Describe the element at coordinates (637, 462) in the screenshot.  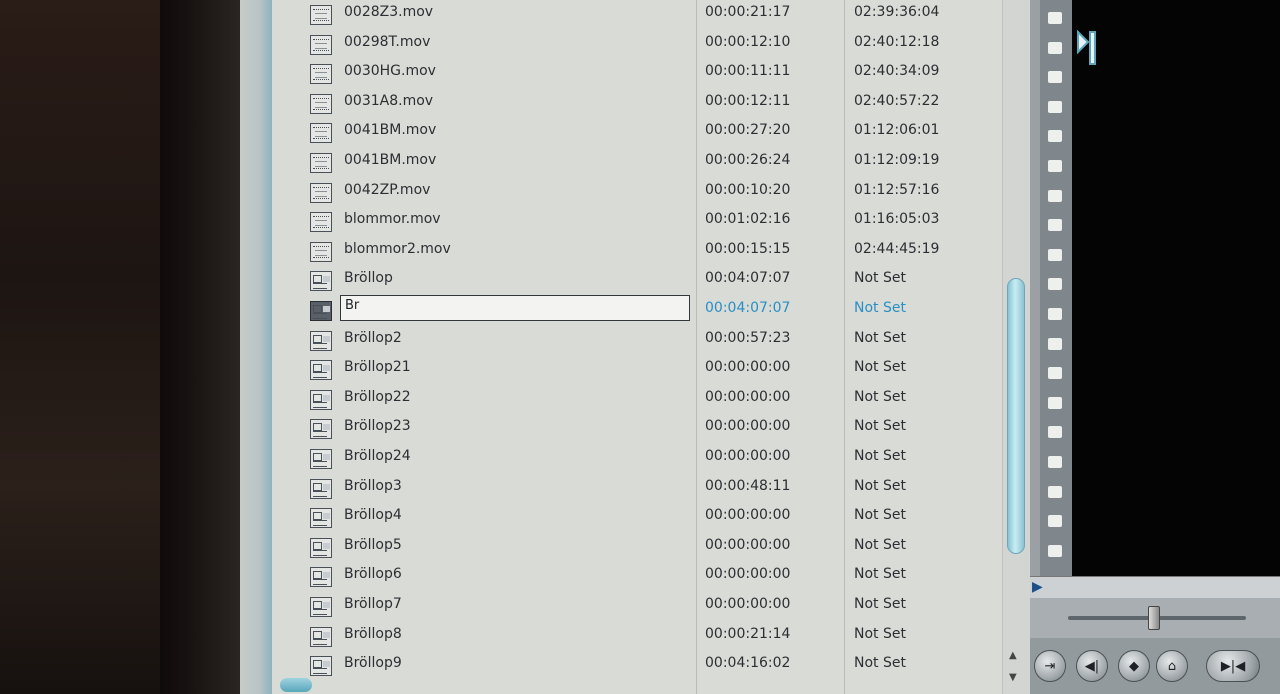
I see `list-item: Bröllop24 00:00:00:00 Not Set` at that location.